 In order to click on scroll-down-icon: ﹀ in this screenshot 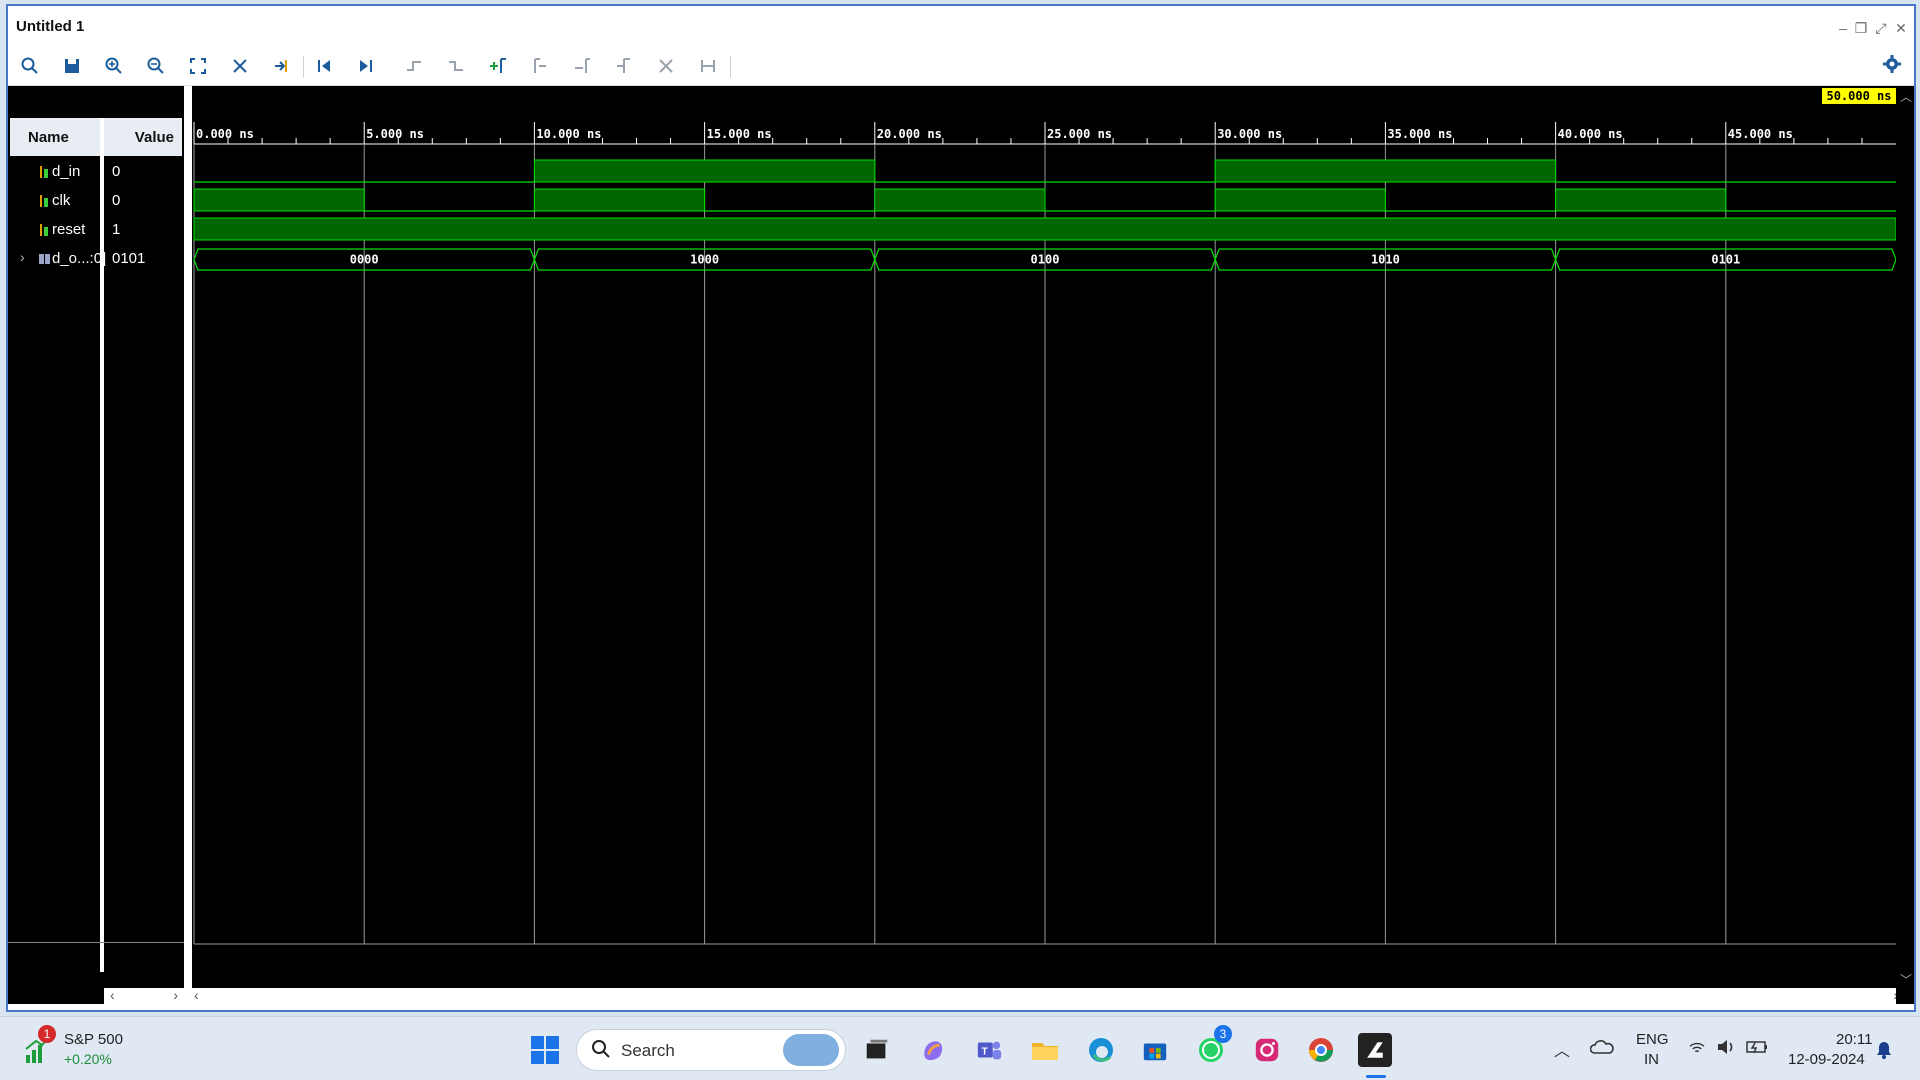, I will do `click(1906, 979)`.